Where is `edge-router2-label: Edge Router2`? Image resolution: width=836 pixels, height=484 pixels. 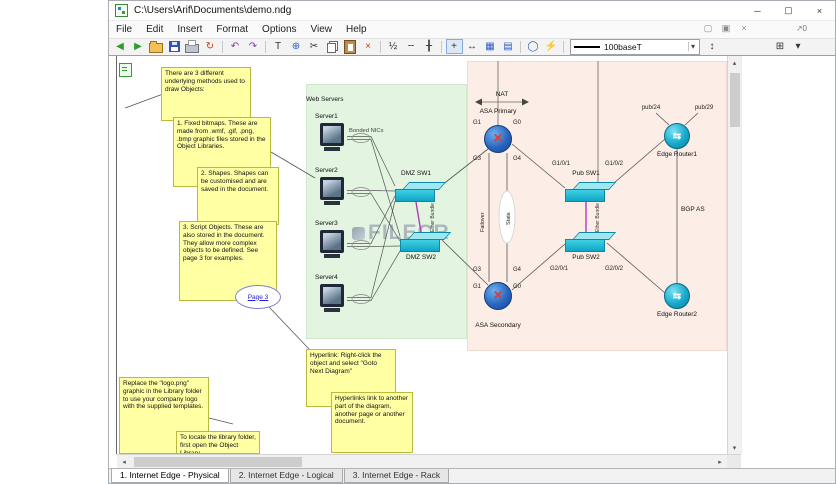
edge-router2-label: Edge Router2 is located at coordinates (677, 314).